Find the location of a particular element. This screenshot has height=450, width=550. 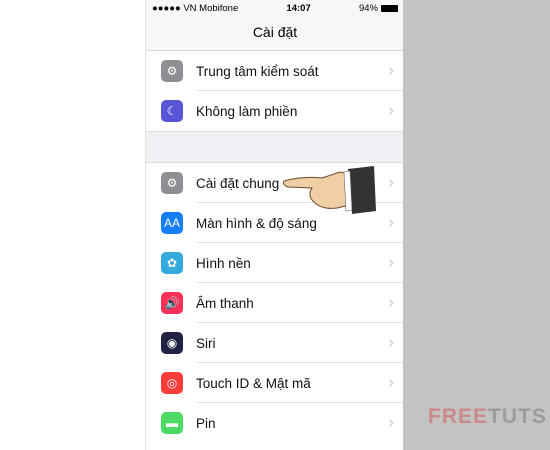

nav-bar: Cài đặt is located at coordinates (275, 34).